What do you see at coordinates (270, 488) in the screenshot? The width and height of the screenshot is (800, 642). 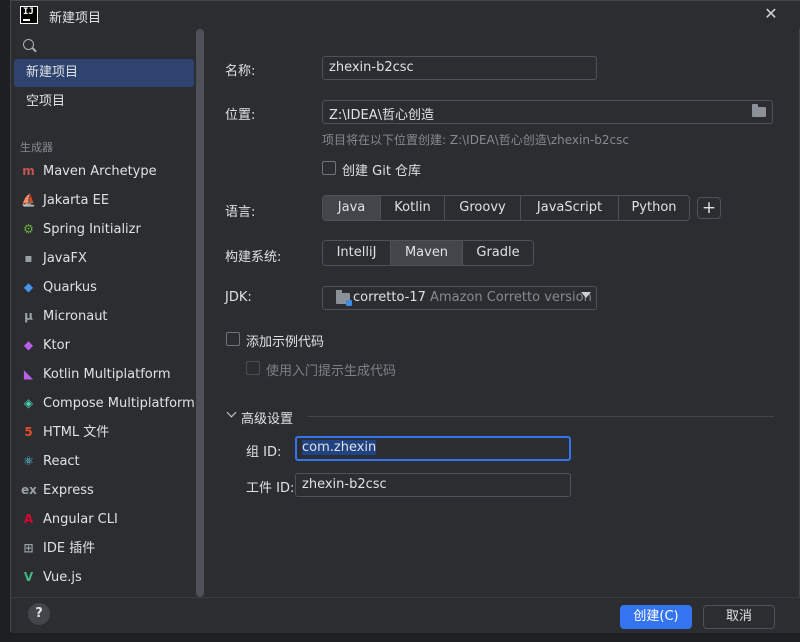 I see `artifact-id-label: 工件 ID:` at bounding box center [270, 488].